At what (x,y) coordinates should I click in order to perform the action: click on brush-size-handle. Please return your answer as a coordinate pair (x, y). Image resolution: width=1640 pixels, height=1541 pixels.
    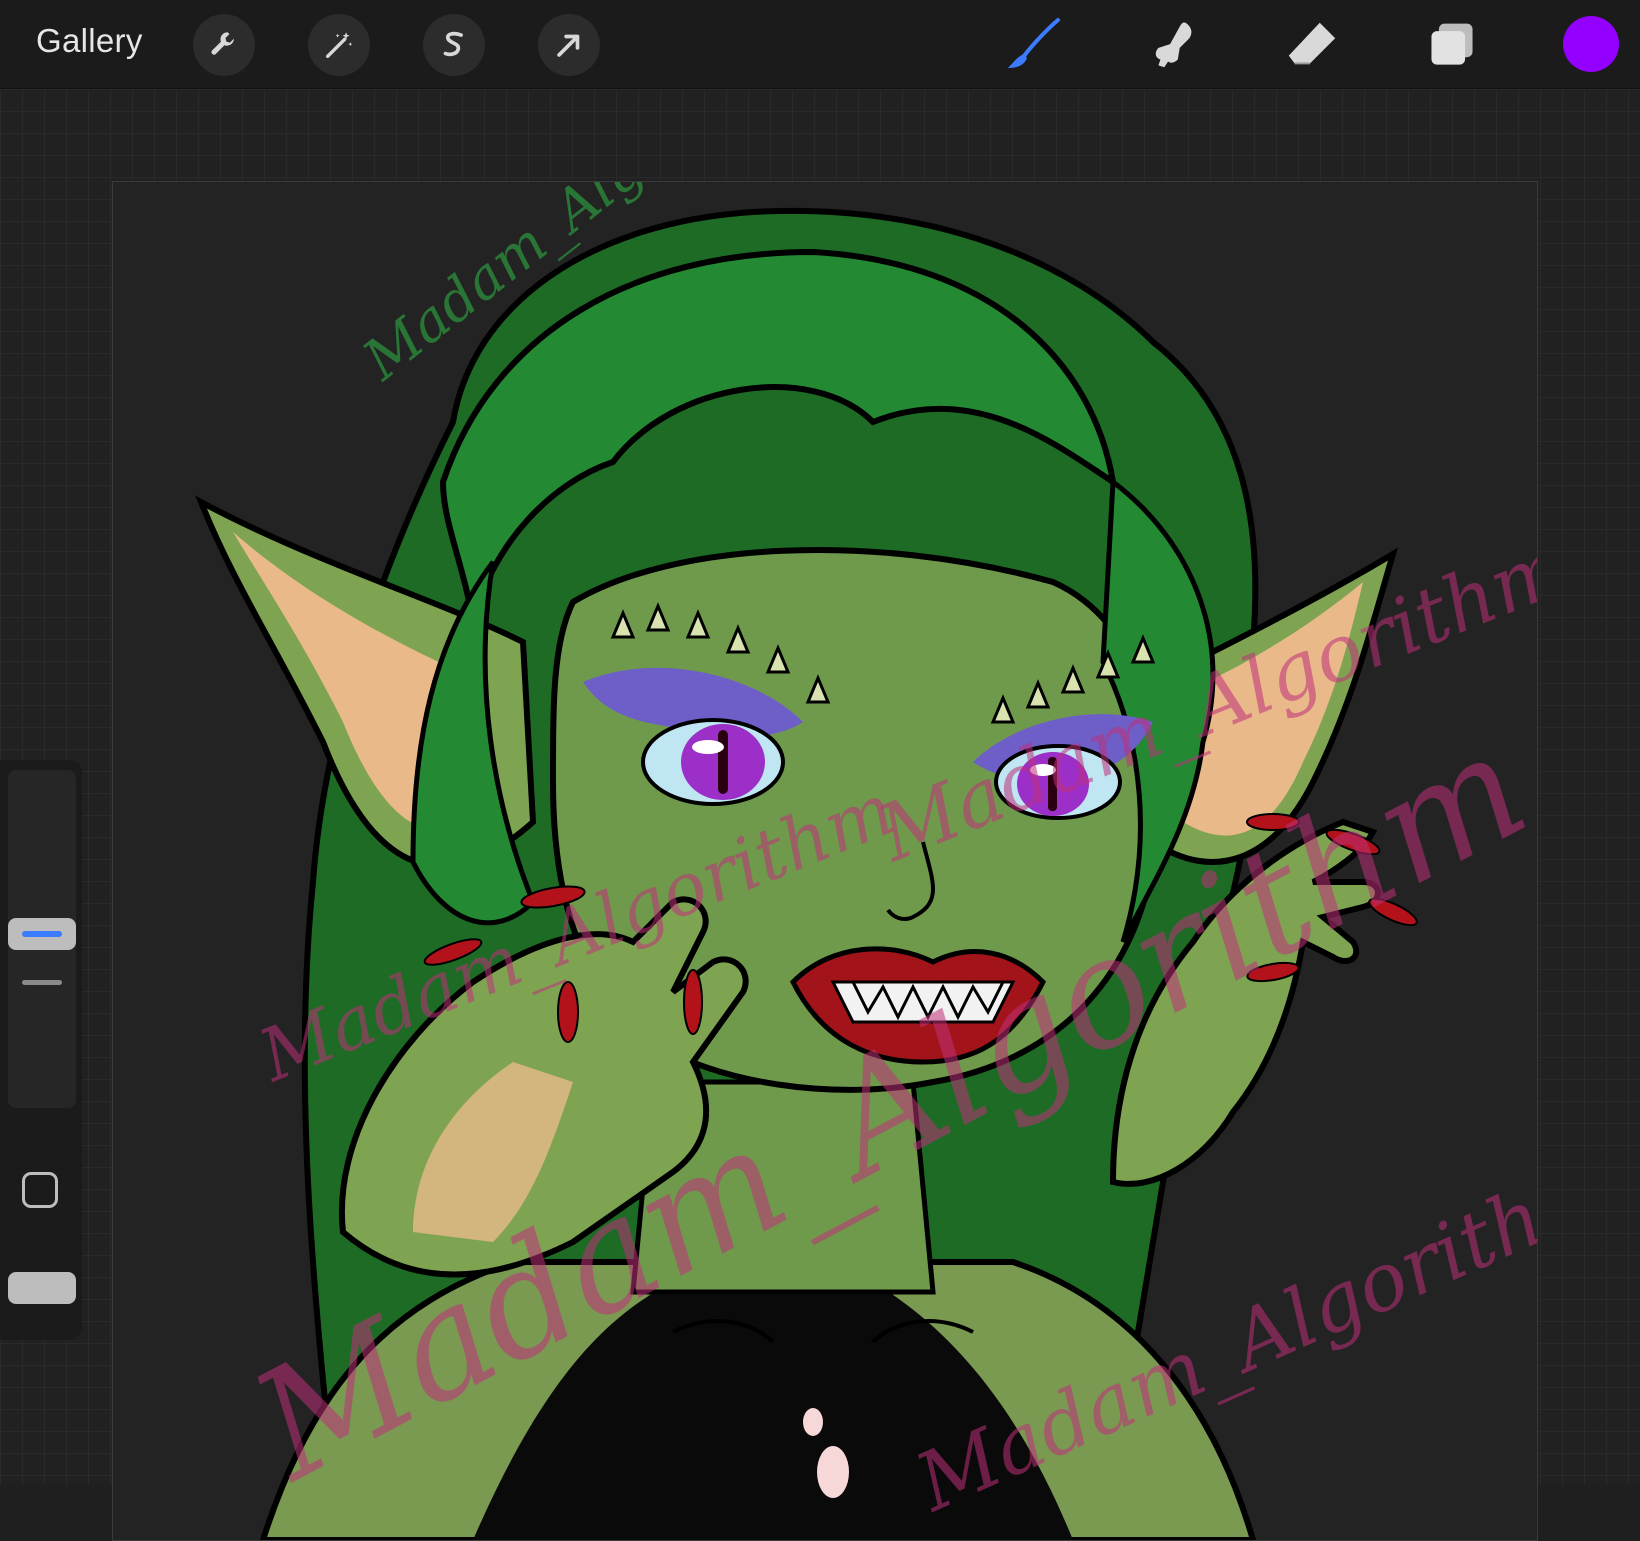
    Looking at the image, I should click on (42, 934).